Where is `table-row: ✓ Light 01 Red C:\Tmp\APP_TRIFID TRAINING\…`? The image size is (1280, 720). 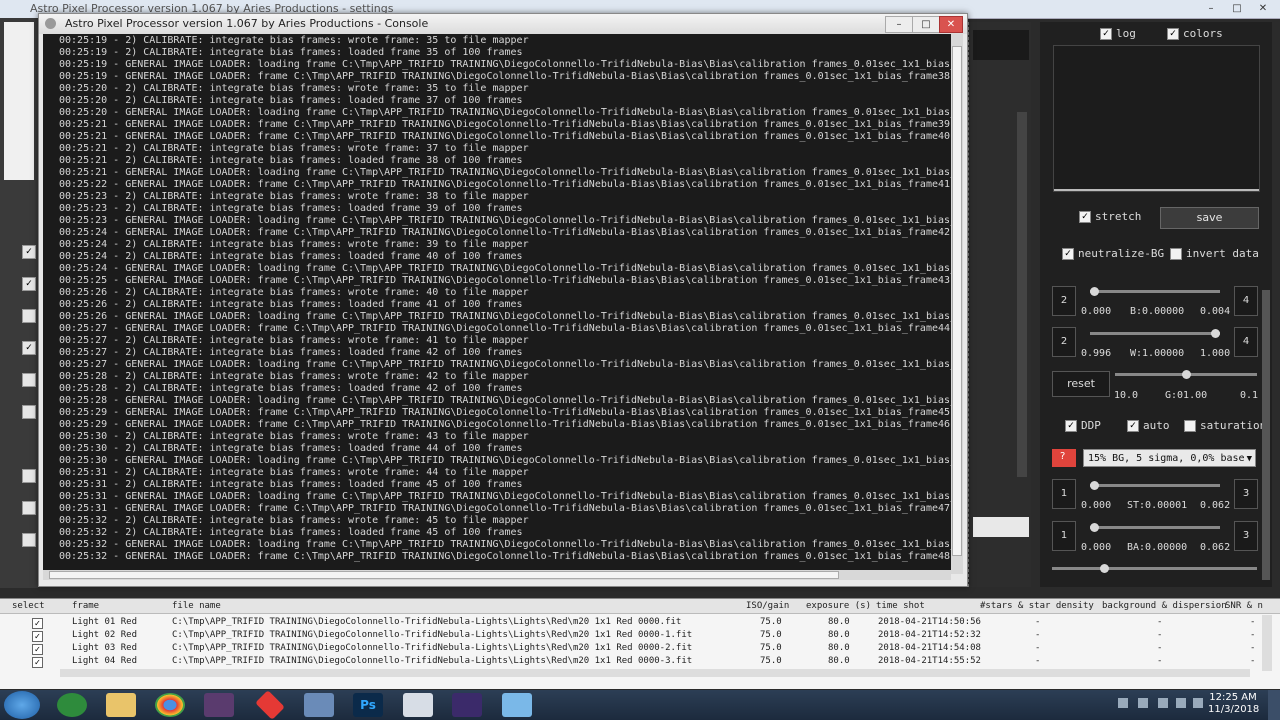 table-row: ✓ Light 01 Red C:\Tmp\APP_TRIFID TRAINING\… is located at coordinates (630, 623).